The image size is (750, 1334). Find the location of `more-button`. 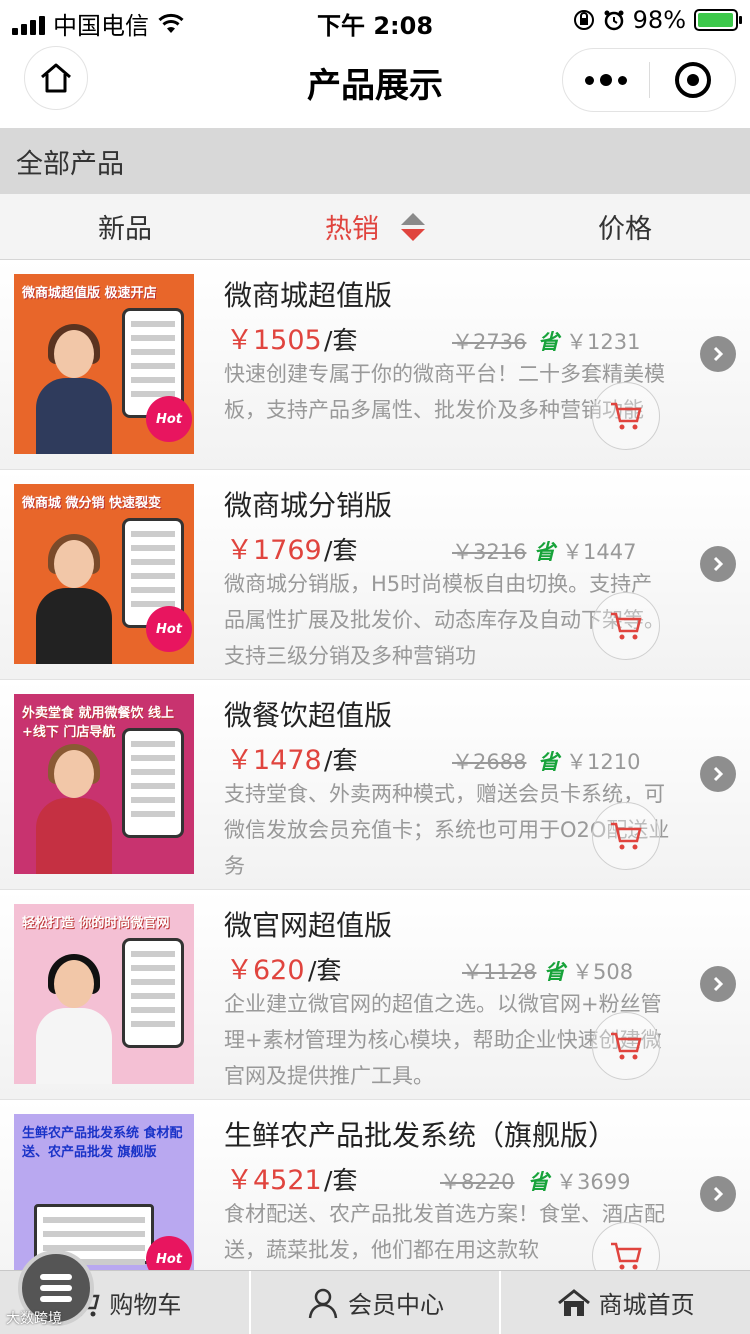

more-button is located at coordinates (606, 80).